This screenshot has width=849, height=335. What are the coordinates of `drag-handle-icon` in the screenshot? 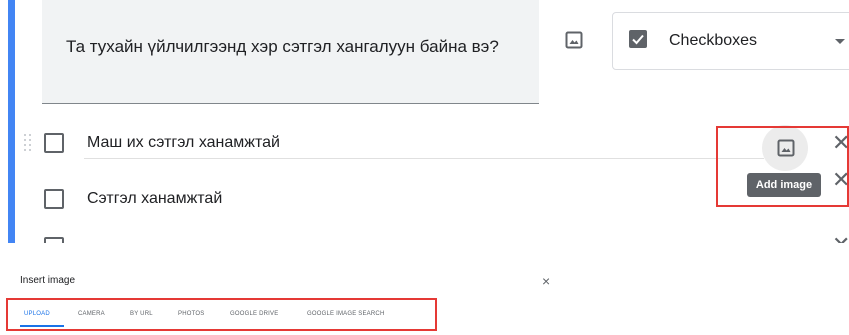 It's located at (29, 143).